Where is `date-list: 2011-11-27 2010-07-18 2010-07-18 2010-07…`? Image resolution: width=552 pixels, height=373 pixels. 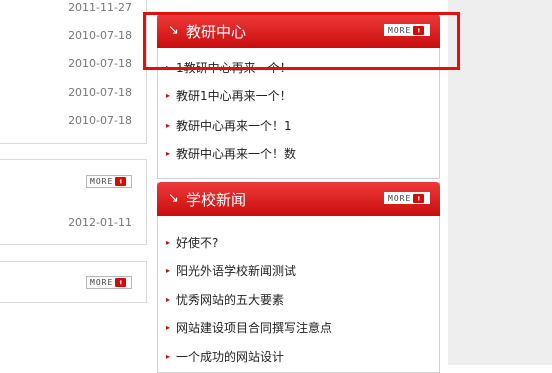
date-list: 2011-11-27 2010-07-18 2010-07-18 2010-07… is located at coordinates (73, 72).